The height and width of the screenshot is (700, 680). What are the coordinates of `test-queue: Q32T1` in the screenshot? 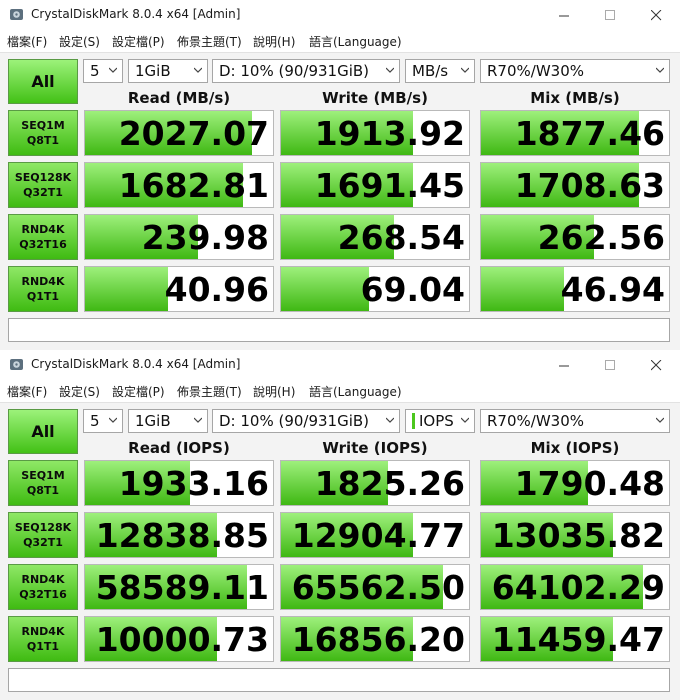 It's located at (43, 192).